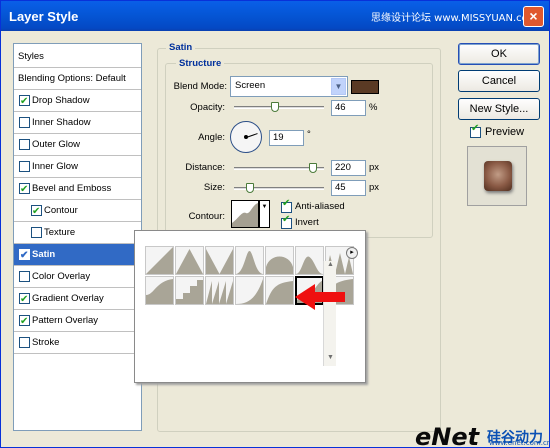  I want to click on style-item-drop-shadow: Drop Shadow, so click(77, 101).